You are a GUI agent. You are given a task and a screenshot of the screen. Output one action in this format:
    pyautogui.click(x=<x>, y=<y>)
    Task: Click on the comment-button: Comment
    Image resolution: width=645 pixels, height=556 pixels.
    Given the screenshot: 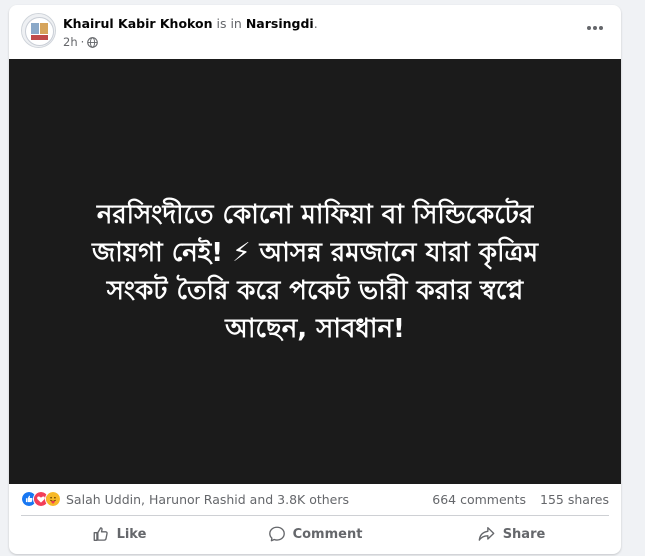 What is the action you would take?
    pyautogui.click(x=315, y=534)
    